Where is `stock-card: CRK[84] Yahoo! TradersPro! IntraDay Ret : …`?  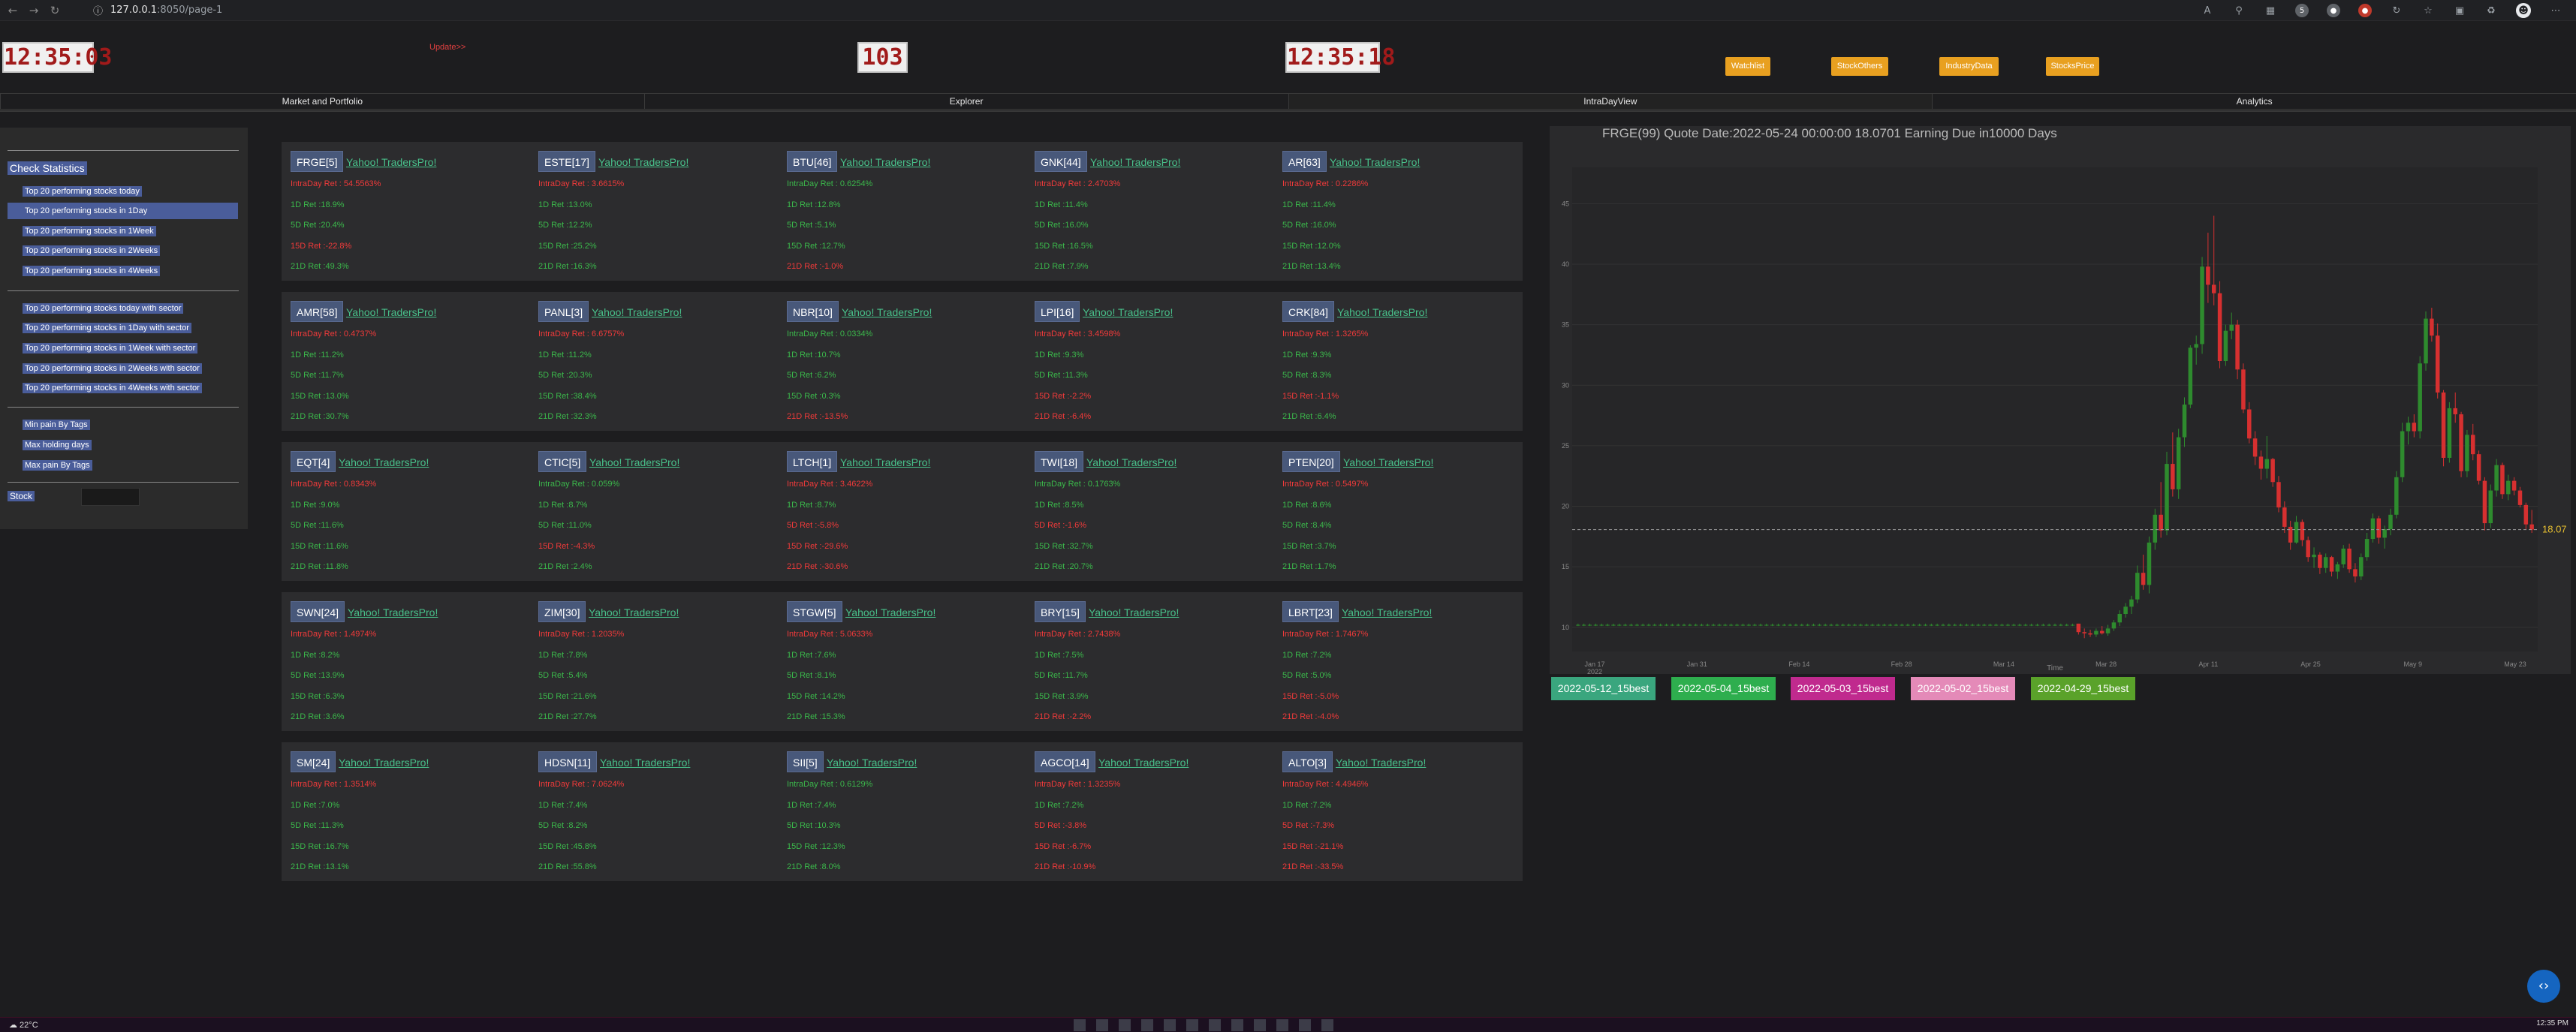 stock-card: CRK[84] Yahoo! TradersPro! IntraDay Ret : … is located at coordinates (1398, 361).